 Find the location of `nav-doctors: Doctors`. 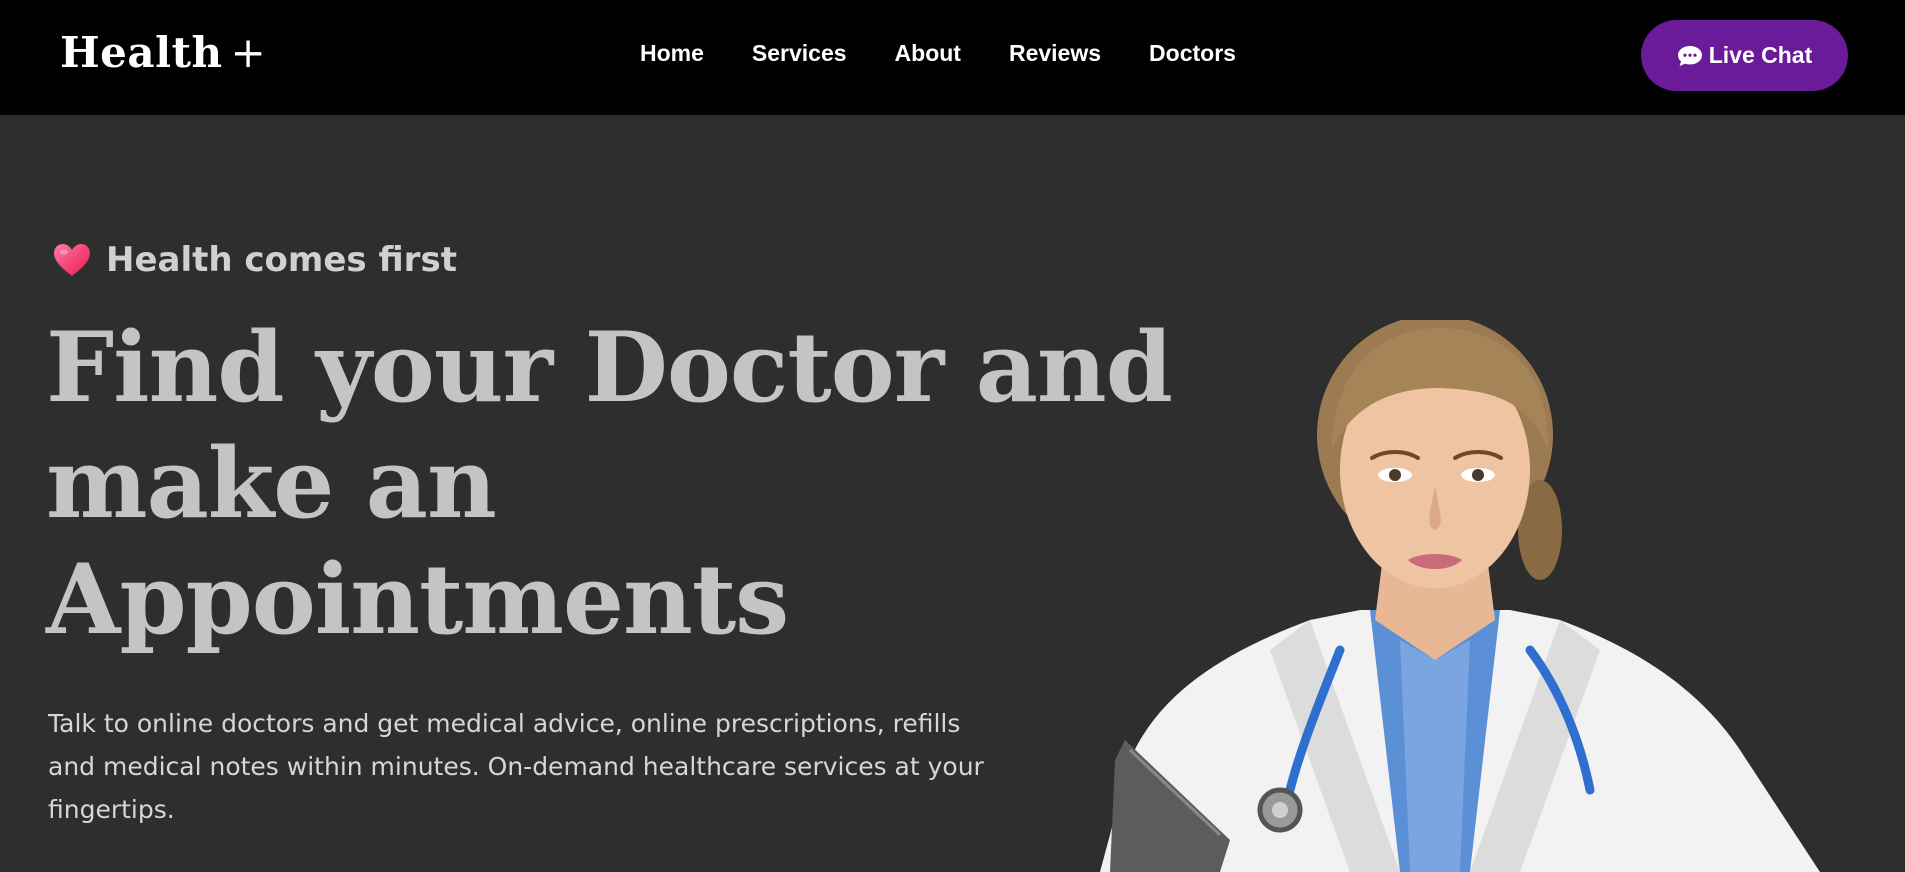

nav-doctors: Doctors is located at coordinates (1192, 53).